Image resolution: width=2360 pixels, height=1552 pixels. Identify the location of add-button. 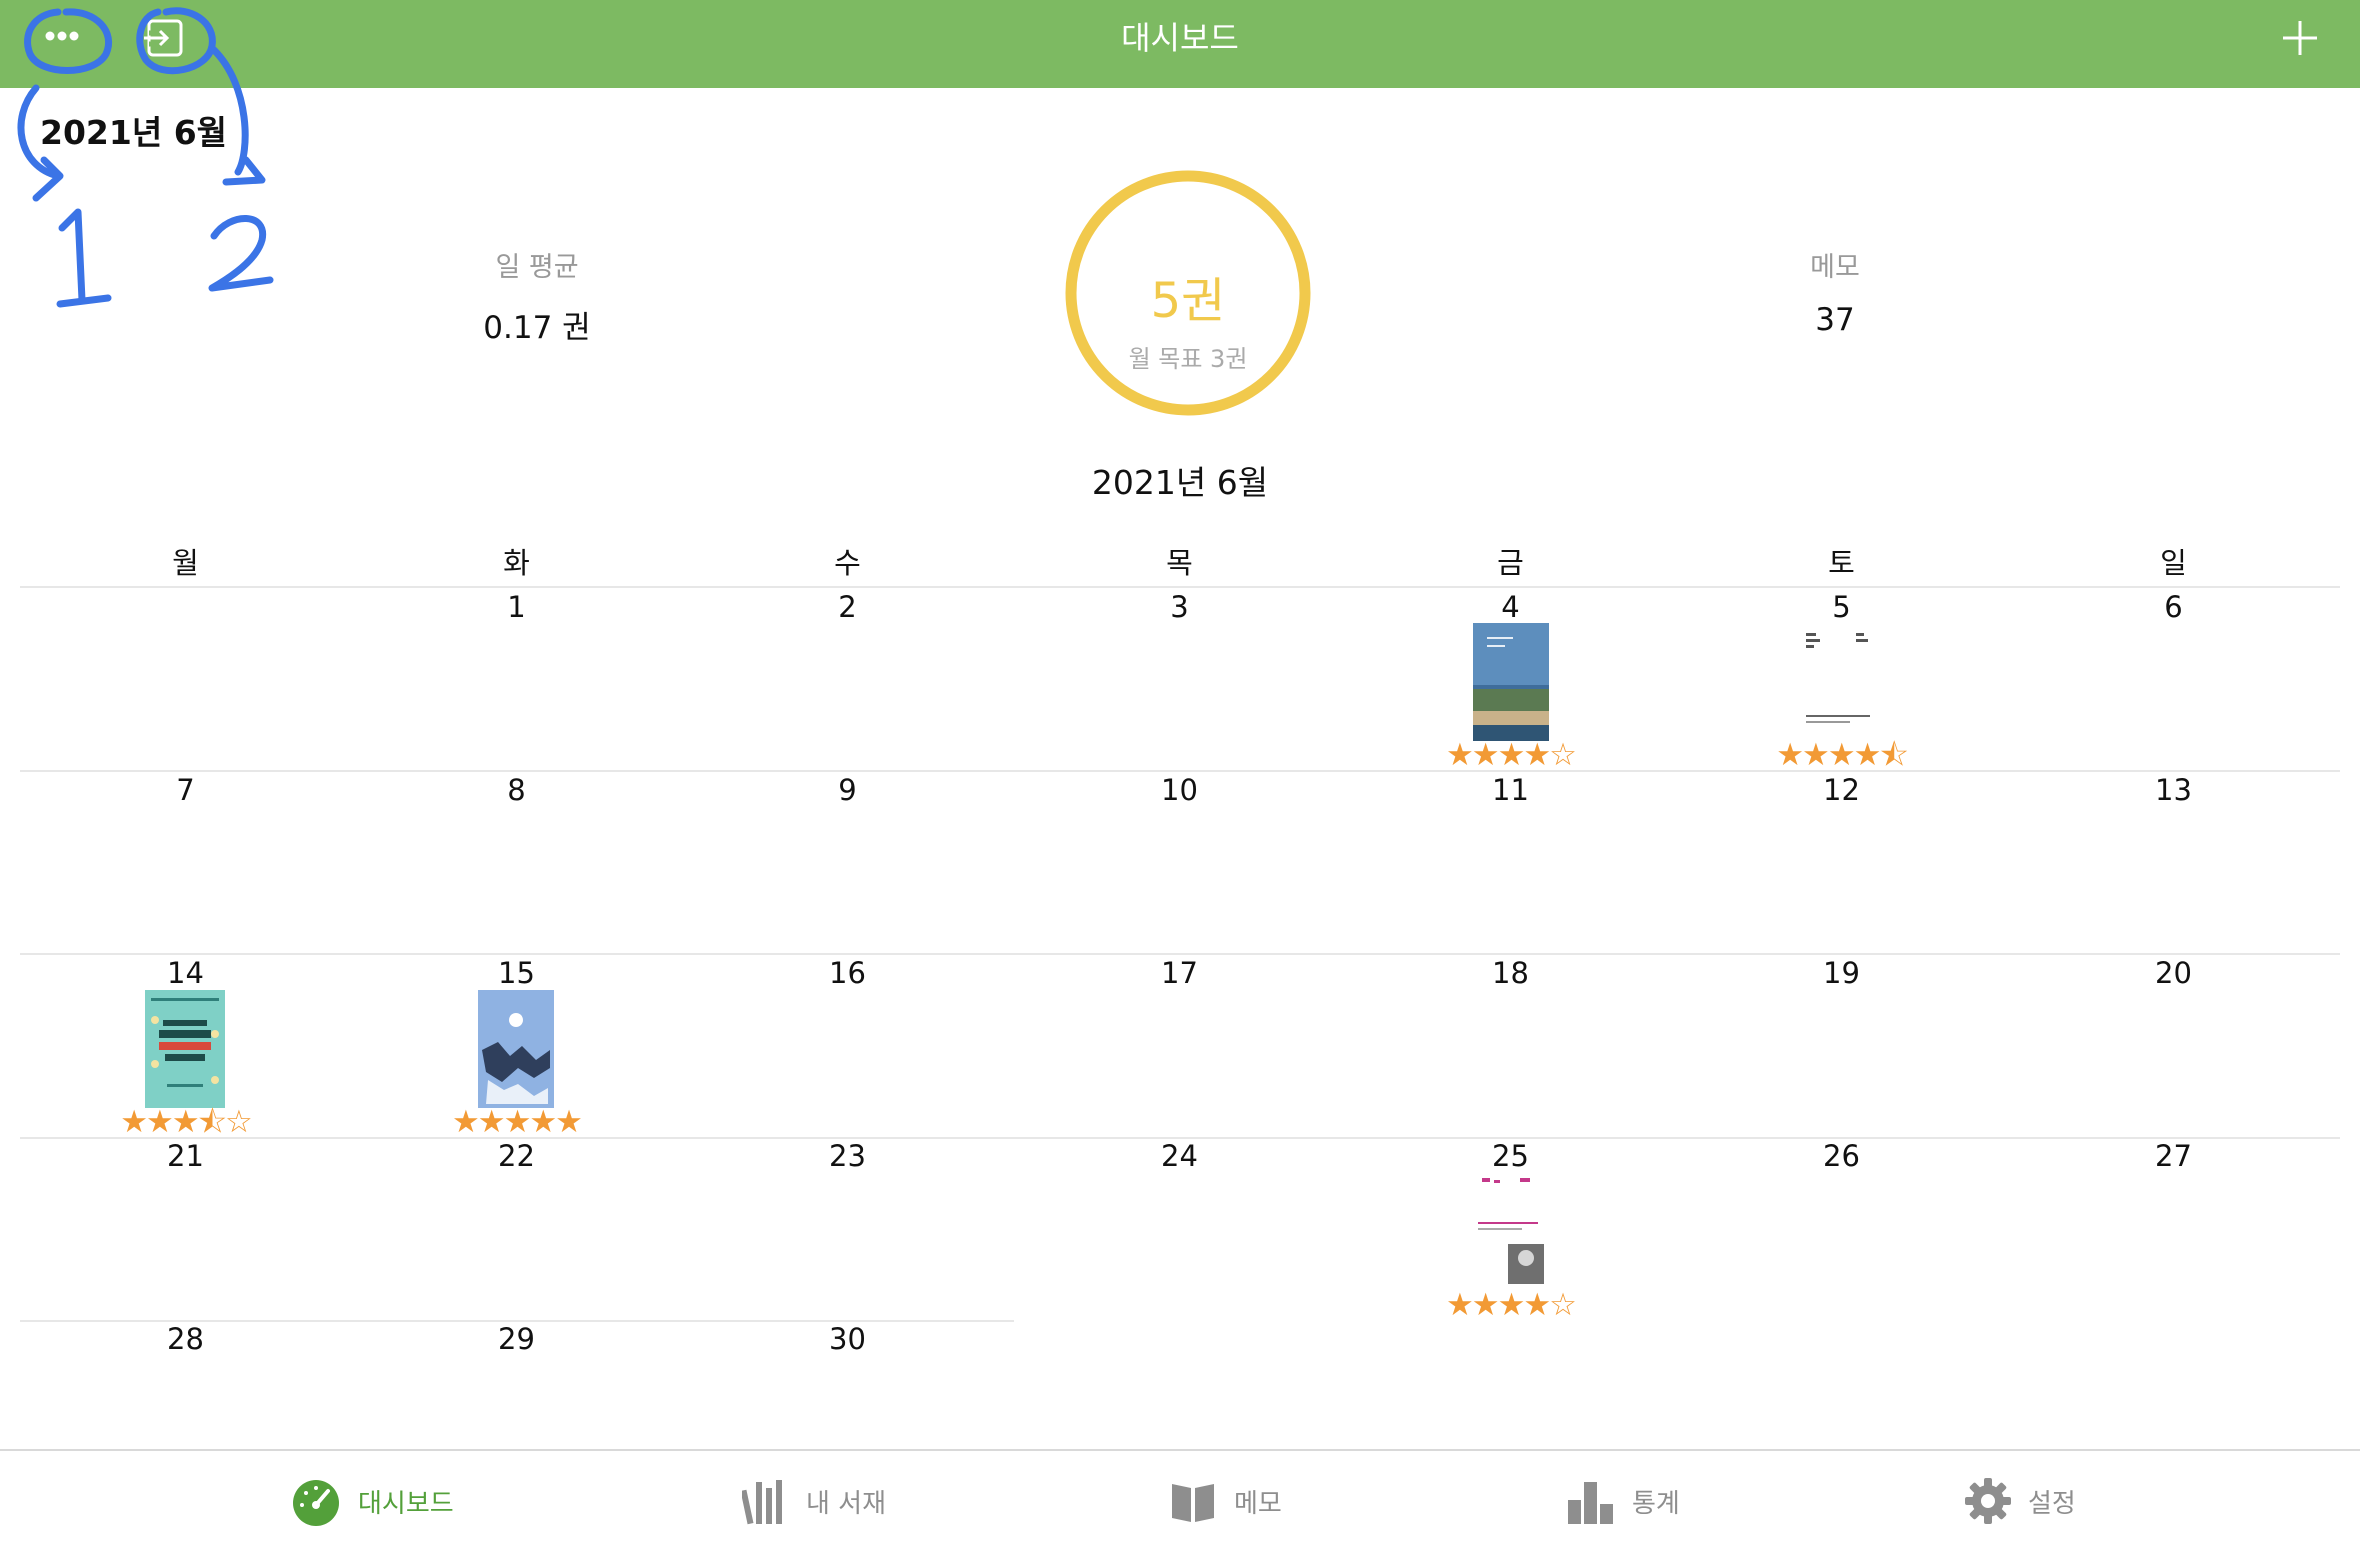
(2300, 38).